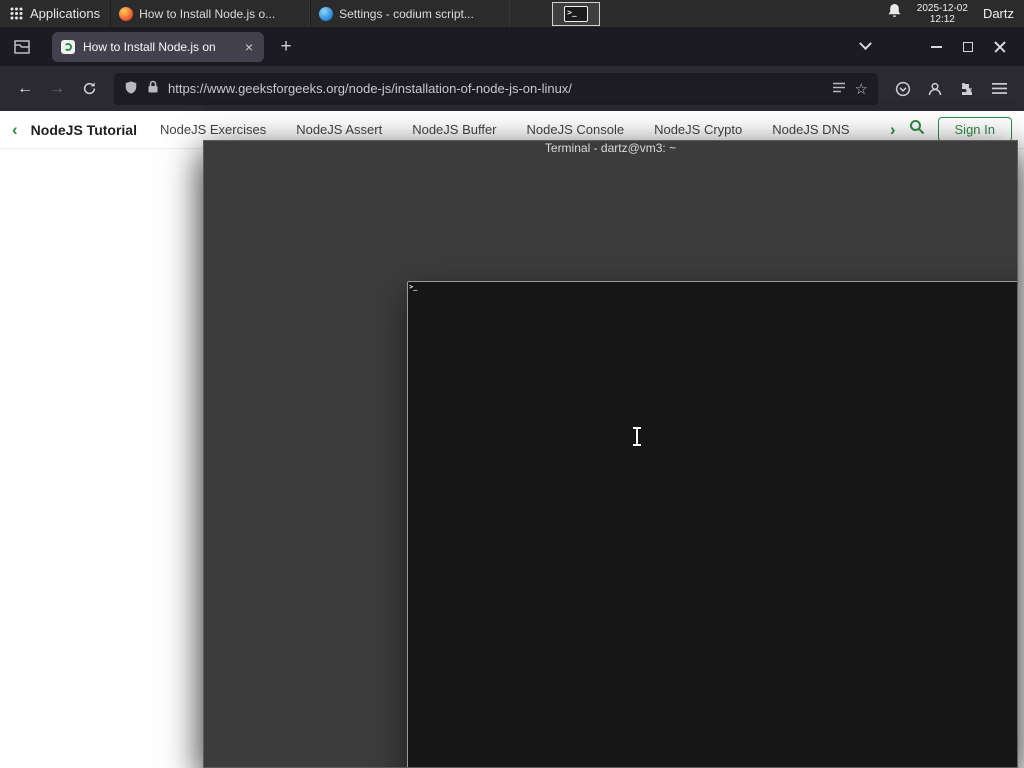 Image resolution: width=1024 pixels, height=768 pixels. What do you see at coordinates (249, 47) in the screenshot?
I see `tab-close-icon: ×` at bounding box center [249, 47].